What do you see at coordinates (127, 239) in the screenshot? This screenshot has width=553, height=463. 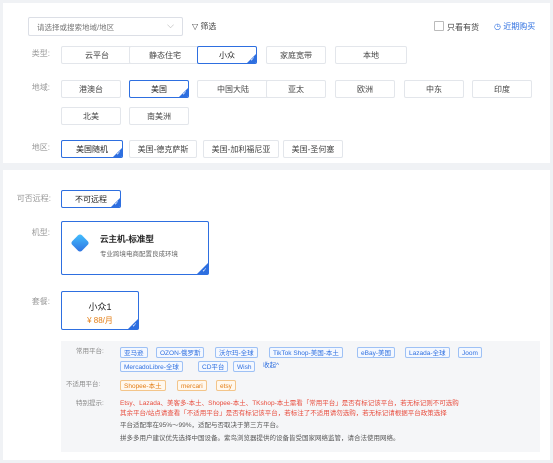 I see `machine-title: 云主机-标准型` at bounding box center [127, 239].